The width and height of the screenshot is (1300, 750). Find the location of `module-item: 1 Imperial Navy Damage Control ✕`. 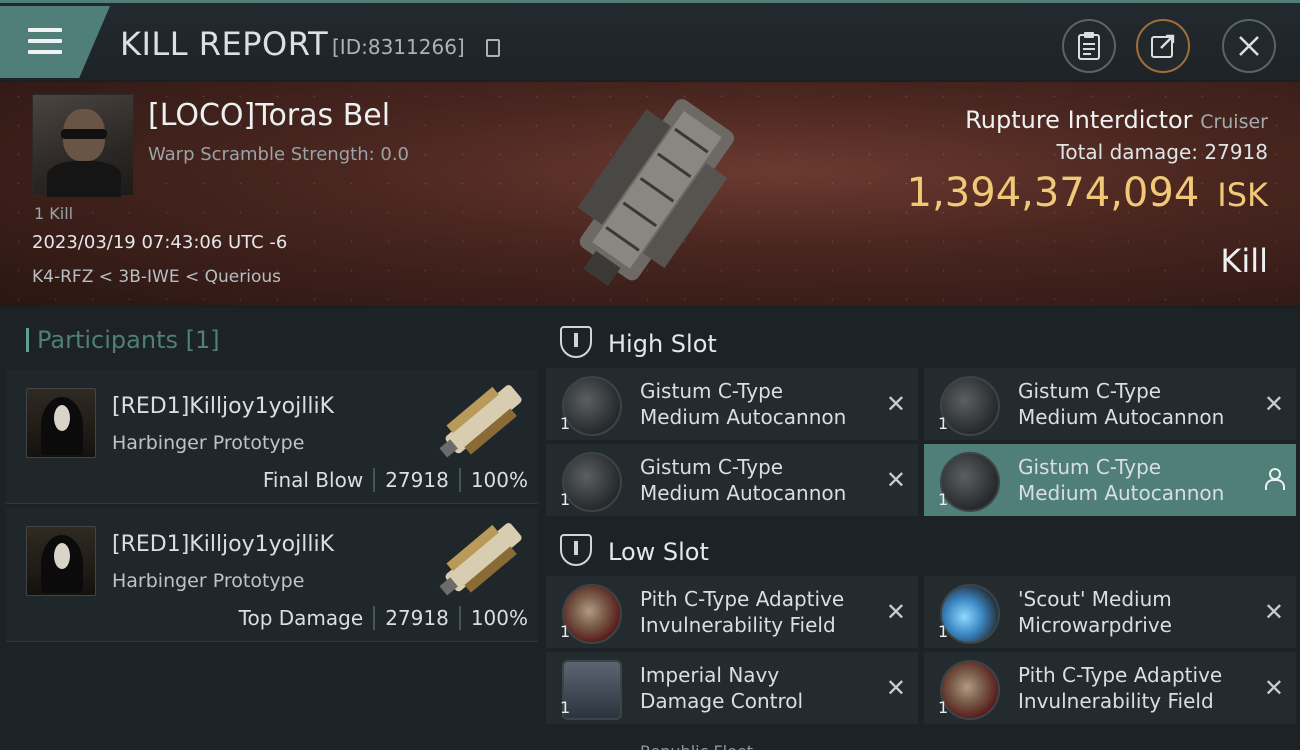

module-item: 1 Imperial Navy Damage Control ✕ is located at coordinates (732, 688).